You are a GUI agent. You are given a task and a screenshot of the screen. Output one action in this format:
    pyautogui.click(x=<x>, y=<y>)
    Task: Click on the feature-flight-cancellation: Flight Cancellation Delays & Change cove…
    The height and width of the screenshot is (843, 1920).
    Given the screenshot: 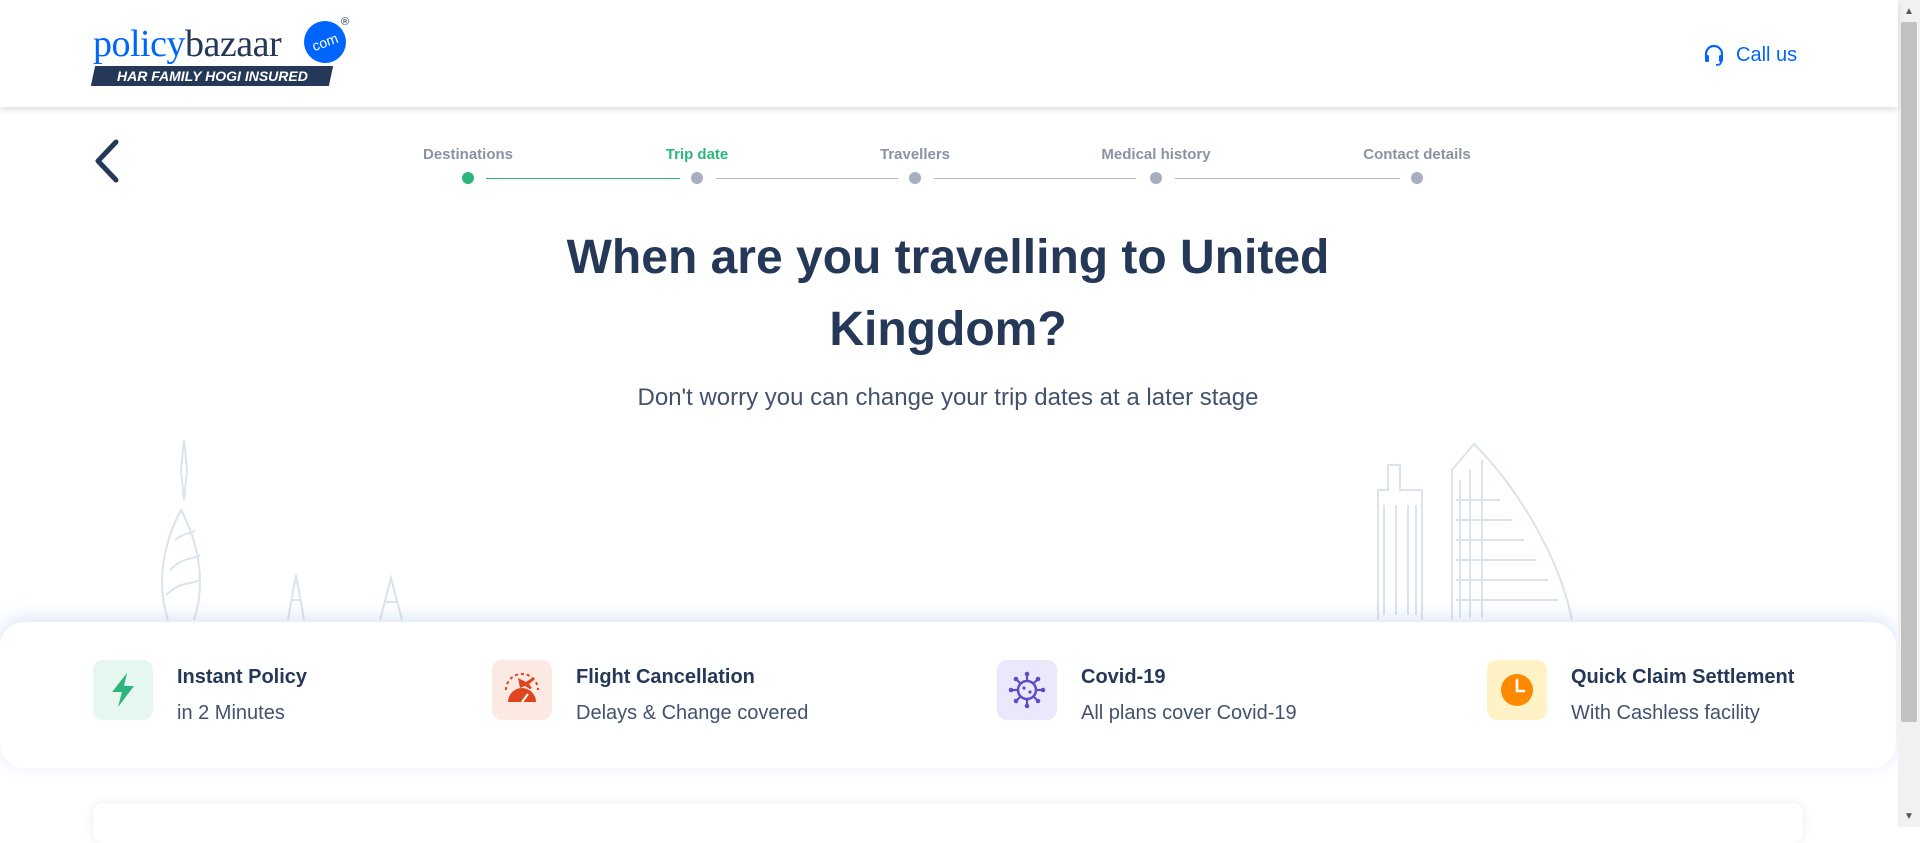 What is the action you would take?
    pyautogui.click(x=650, y=692)
    